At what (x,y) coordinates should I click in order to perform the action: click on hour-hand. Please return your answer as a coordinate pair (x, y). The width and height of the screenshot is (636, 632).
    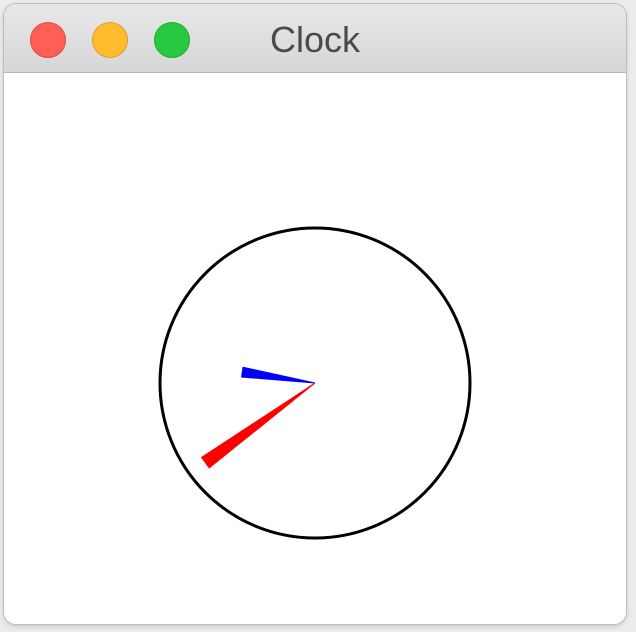
    Looking at the image, I should click on (278, 375).